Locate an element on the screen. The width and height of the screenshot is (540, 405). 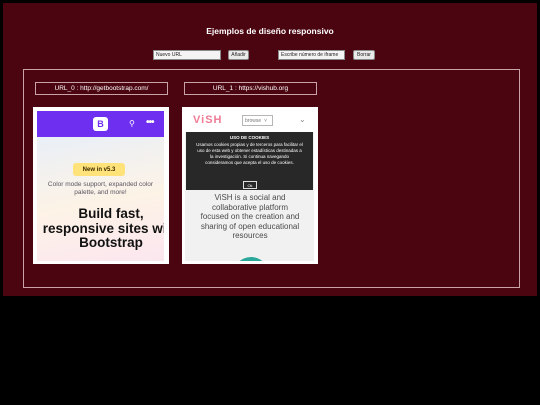
vish-circle-graphic is located at coordinates (251, 259).